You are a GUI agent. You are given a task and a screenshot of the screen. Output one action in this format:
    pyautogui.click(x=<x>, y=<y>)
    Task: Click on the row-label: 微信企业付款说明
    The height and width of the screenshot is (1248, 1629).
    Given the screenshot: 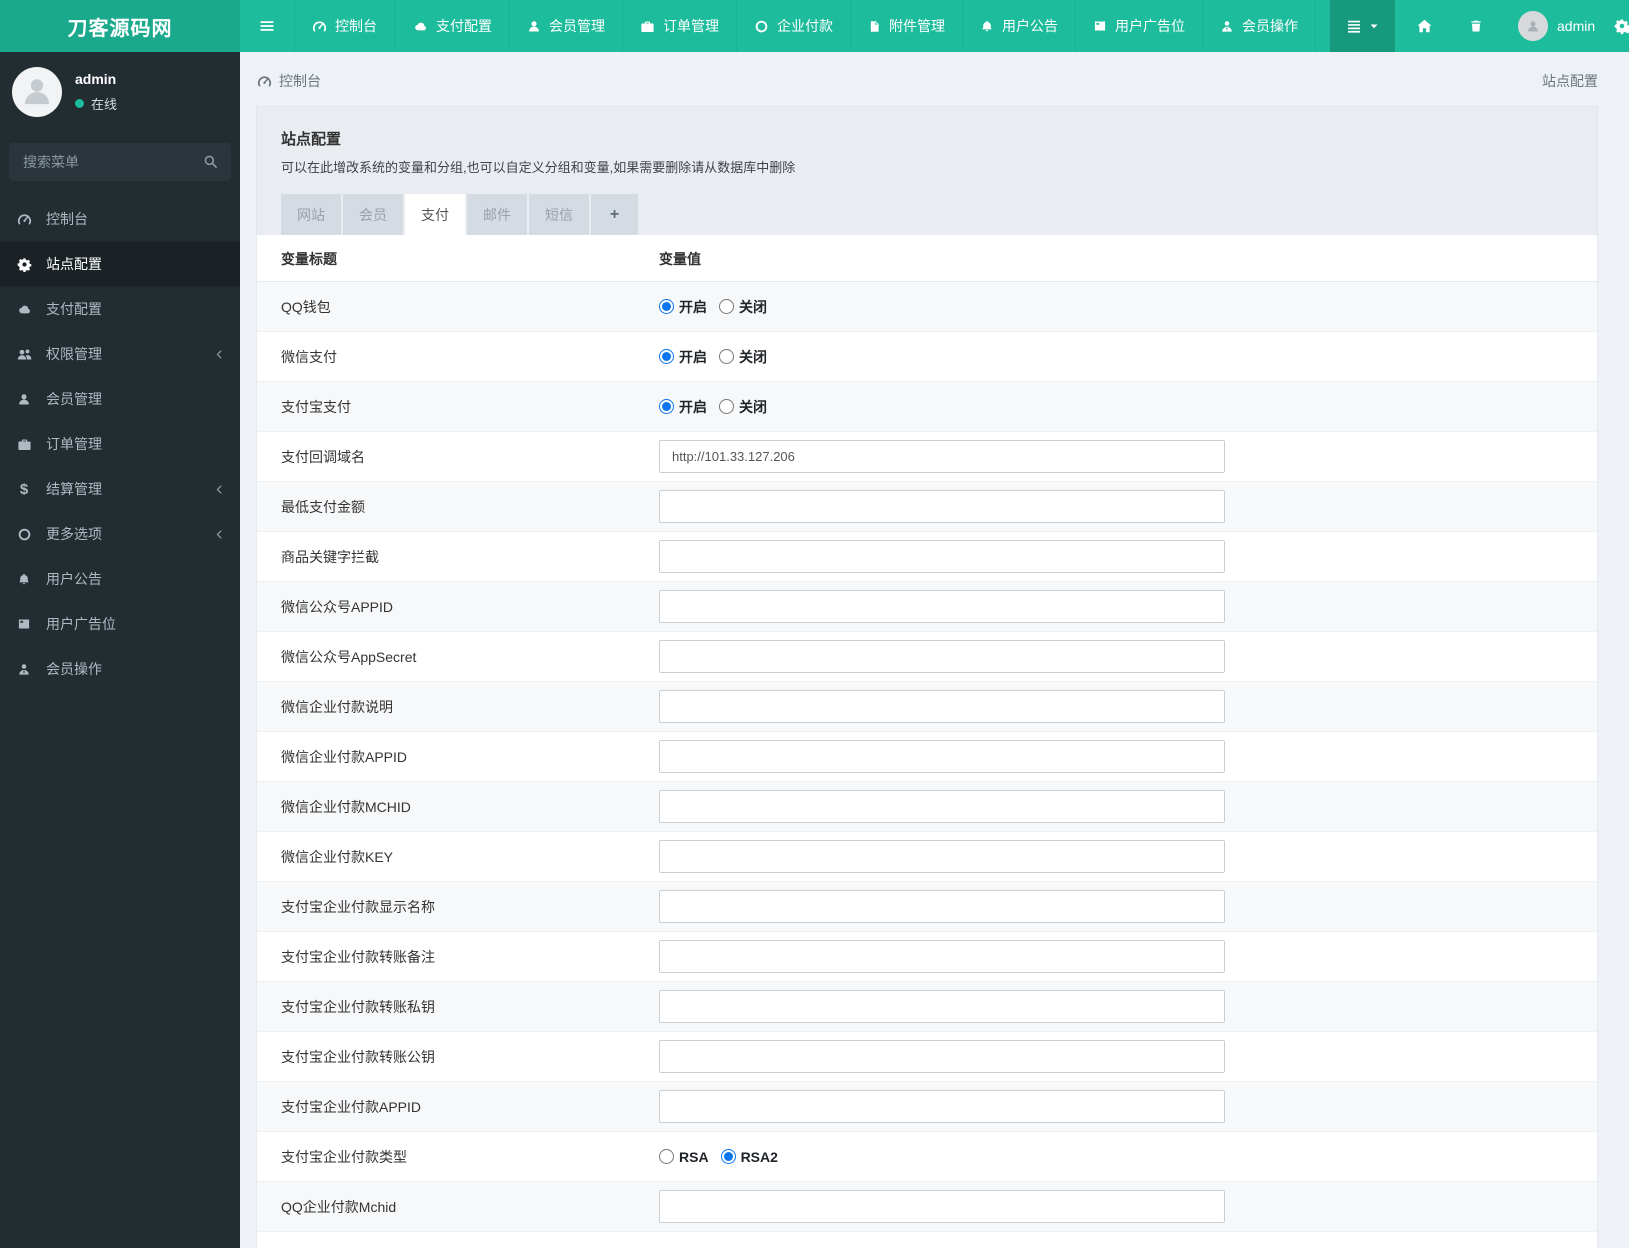 What is the action you would take?
    pyautogui.click(x=337, y=706)
    